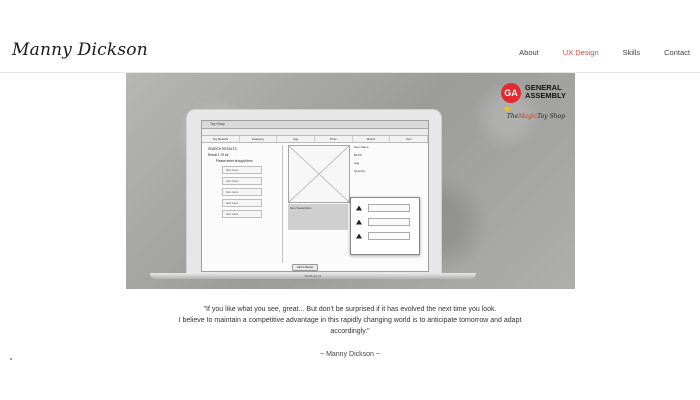  What do you see at coordinates (318, 217) in the screenshot?
I see `item-description: Item Description` at bounding box center [318, 217].